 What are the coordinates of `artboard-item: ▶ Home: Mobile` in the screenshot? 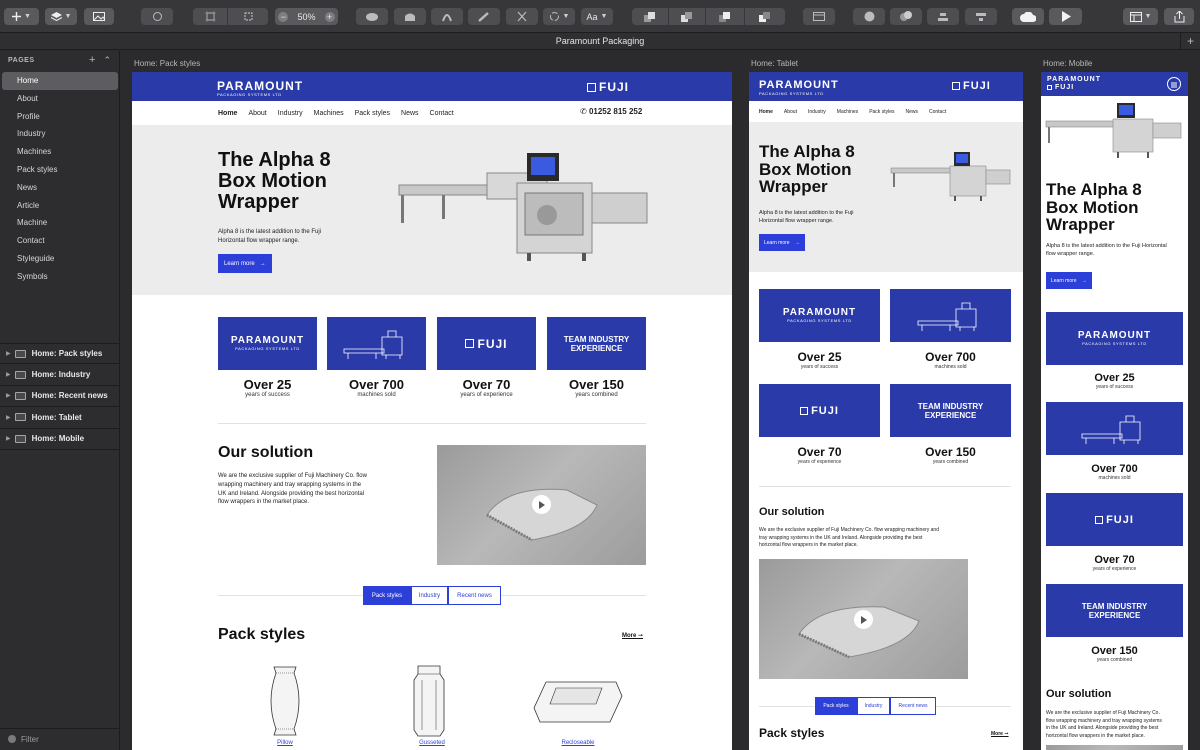 It's located at (60, 439).